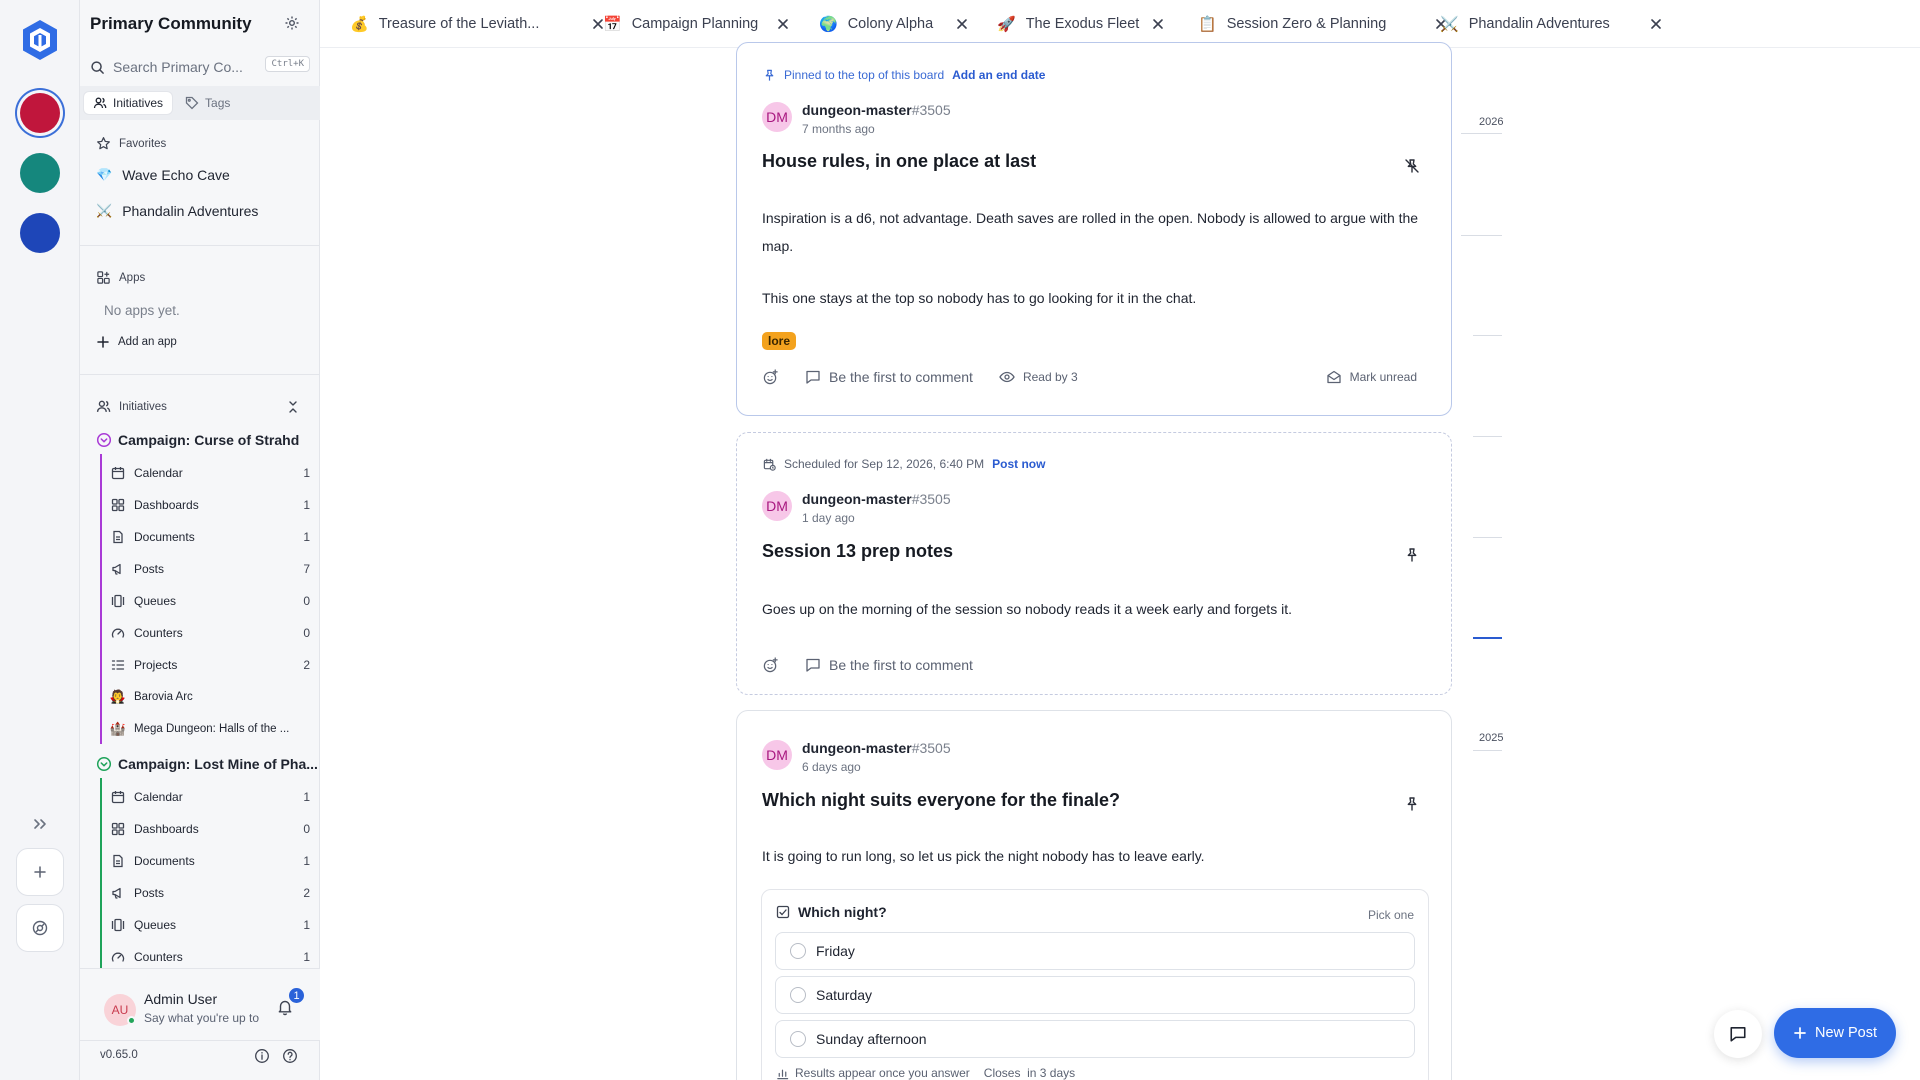 The height and width of the screenshot is (1080, 1920). Describe the element at coordinates (177, 211) in the screenshot. I see `favorite-item-phandalin-adventures: ⚔️ Phandalin Adventures` at that location.